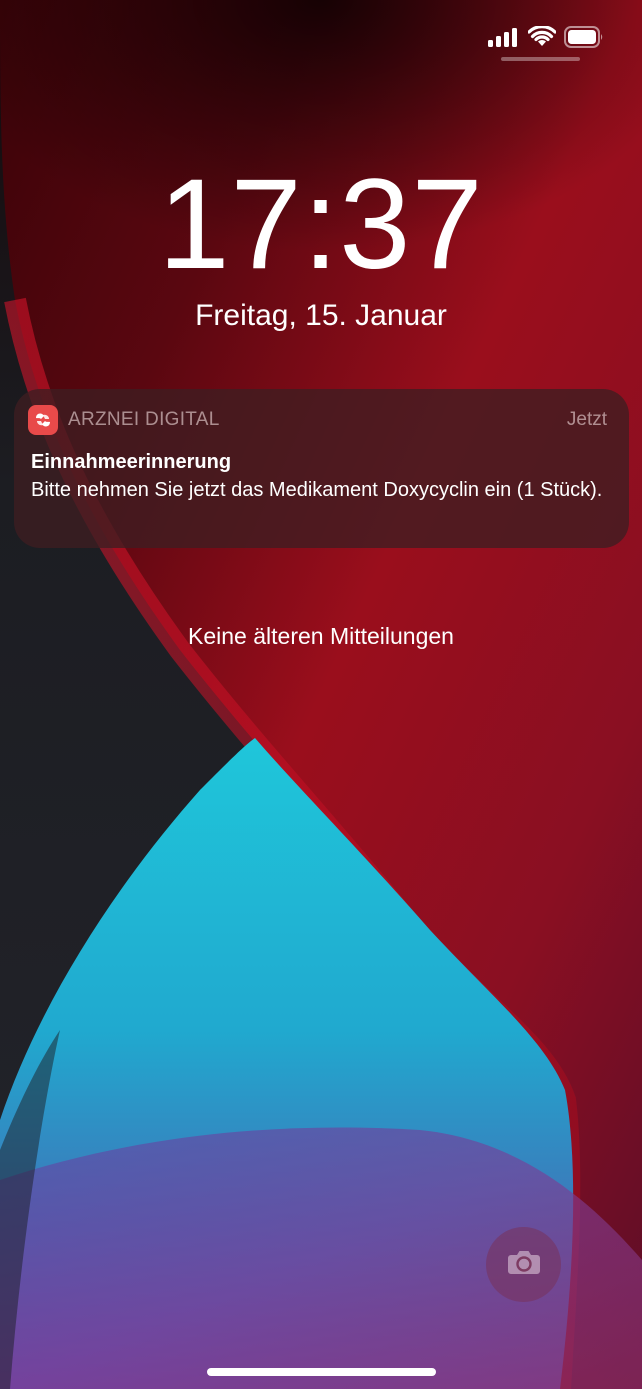 Image resolution: width=642 pixels, height=1389 pixels. I want to click on wifi-icon, so click(542, 37).